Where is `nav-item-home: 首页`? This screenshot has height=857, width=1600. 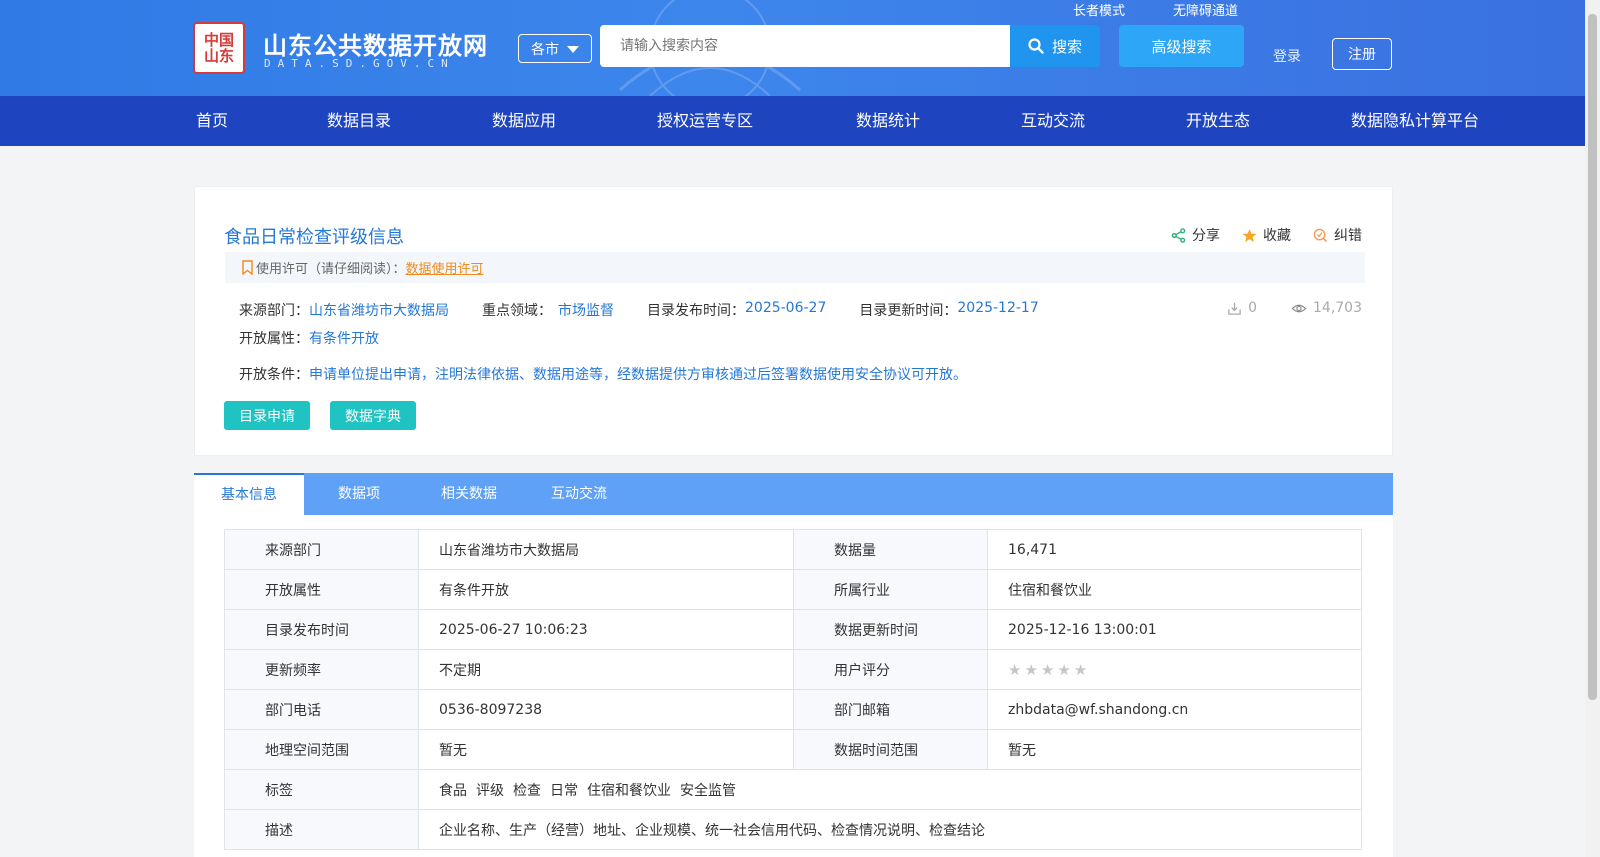 nav-item-home: 首页 is located at coordinates (212, 121).